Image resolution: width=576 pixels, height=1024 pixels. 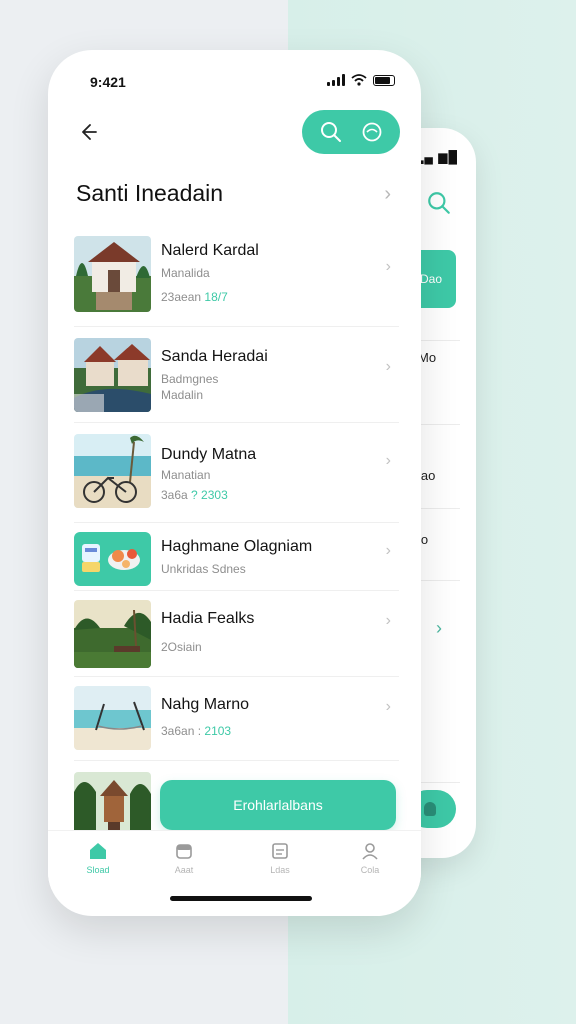 What do you see at coordinates (174, 495) in the screenshot?
I see `item-meta-text: 3a6a` at bounding box center [174, 495].